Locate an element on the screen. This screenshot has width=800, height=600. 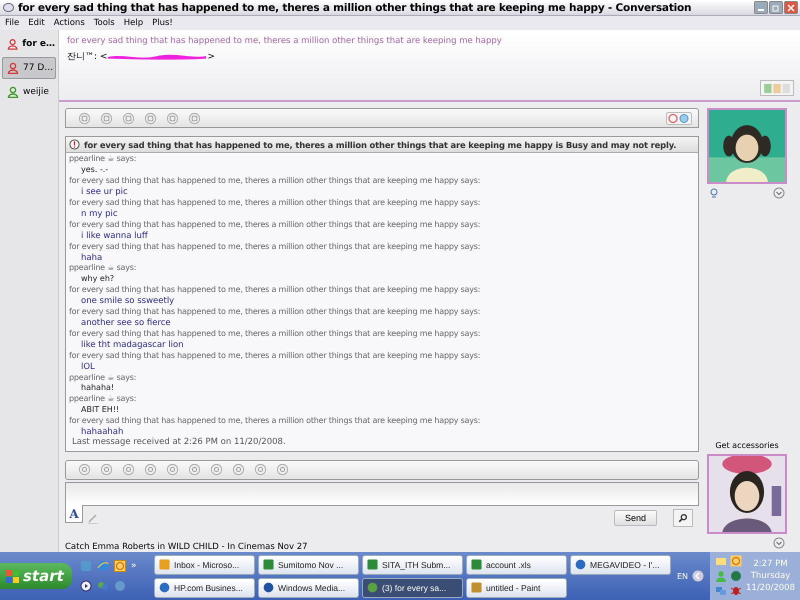
taskbar-button: account .xls is located at coordinates (516, 564).